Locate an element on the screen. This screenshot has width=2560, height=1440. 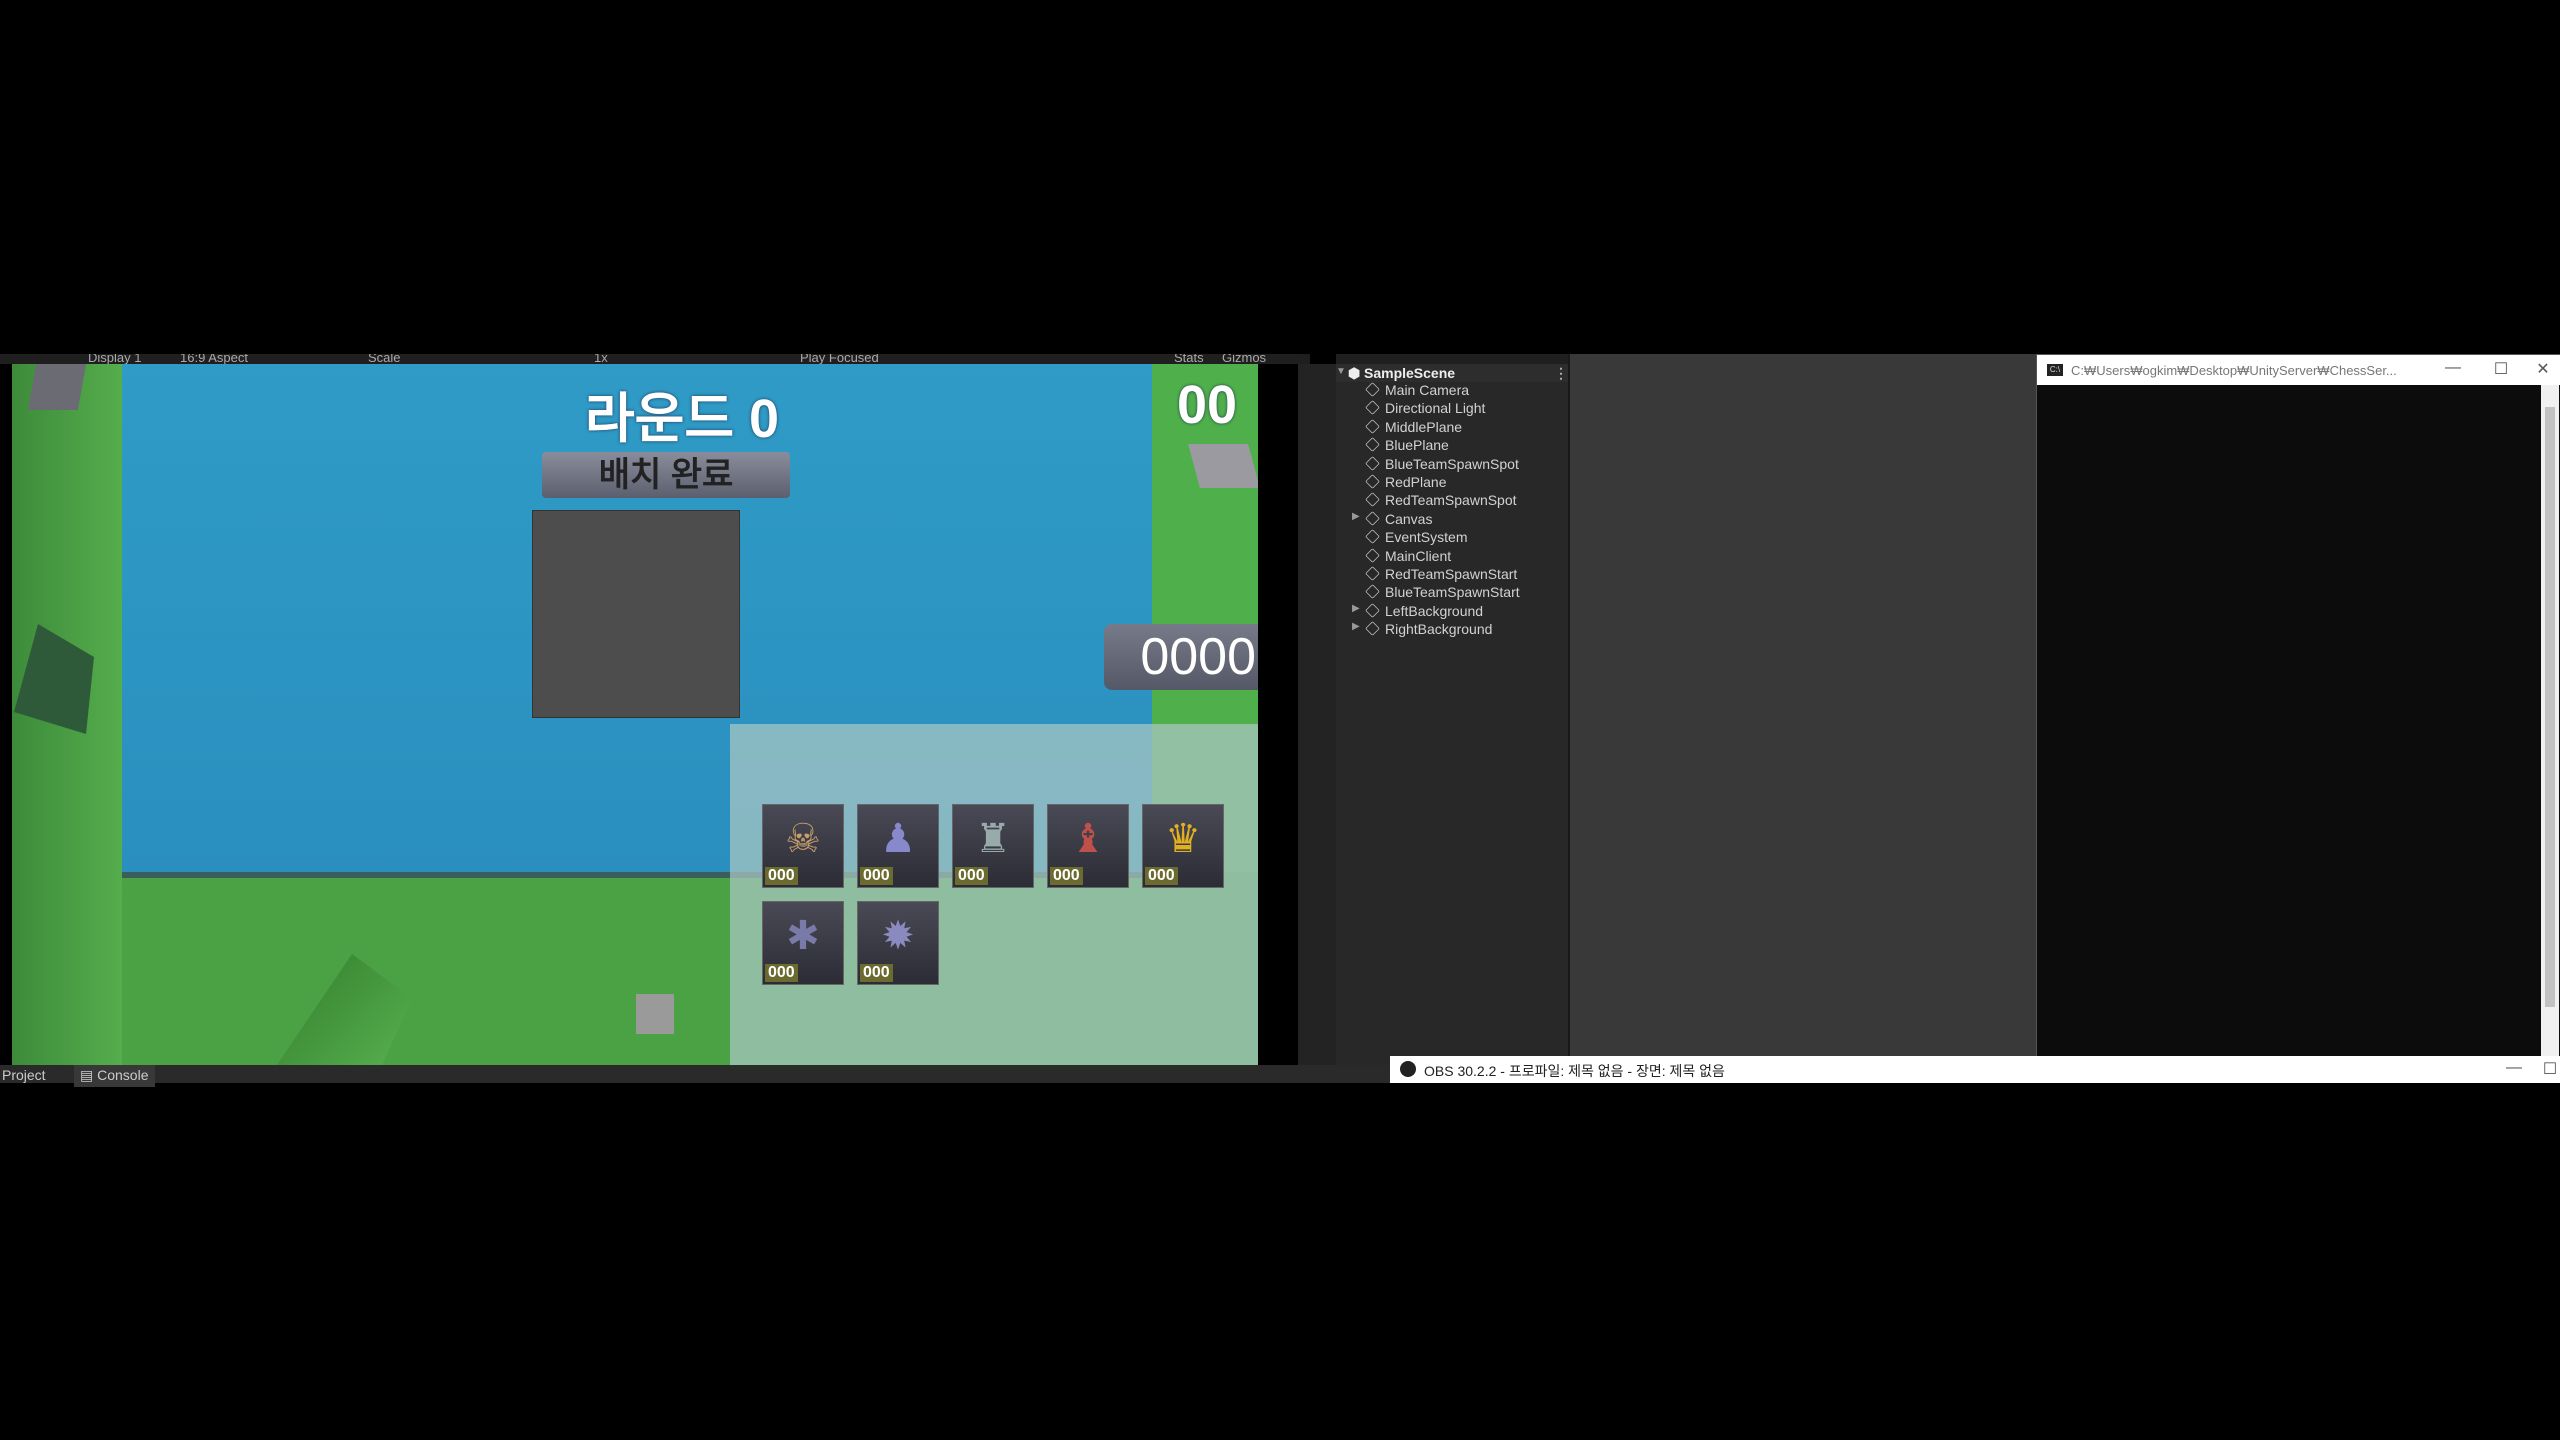
hierarchy-item-label: MiddlePlane is located at coordinates (1424, 426).